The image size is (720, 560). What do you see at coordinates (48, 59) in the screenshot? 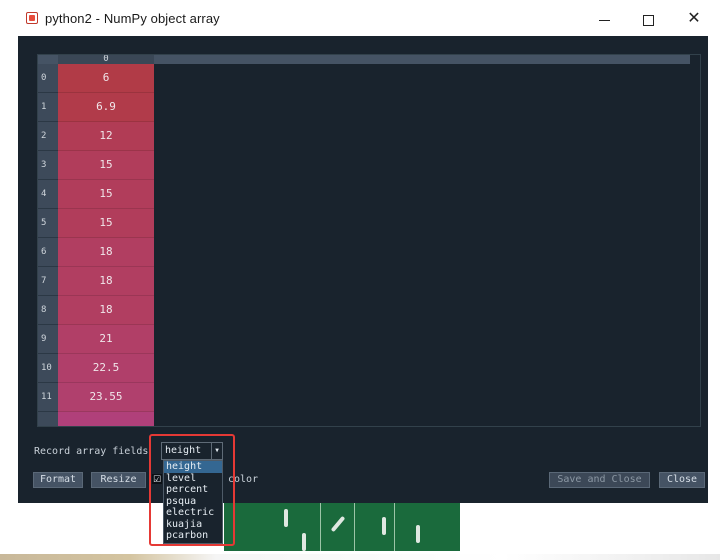
I see `table-corner` at bounding box center [48, 59].